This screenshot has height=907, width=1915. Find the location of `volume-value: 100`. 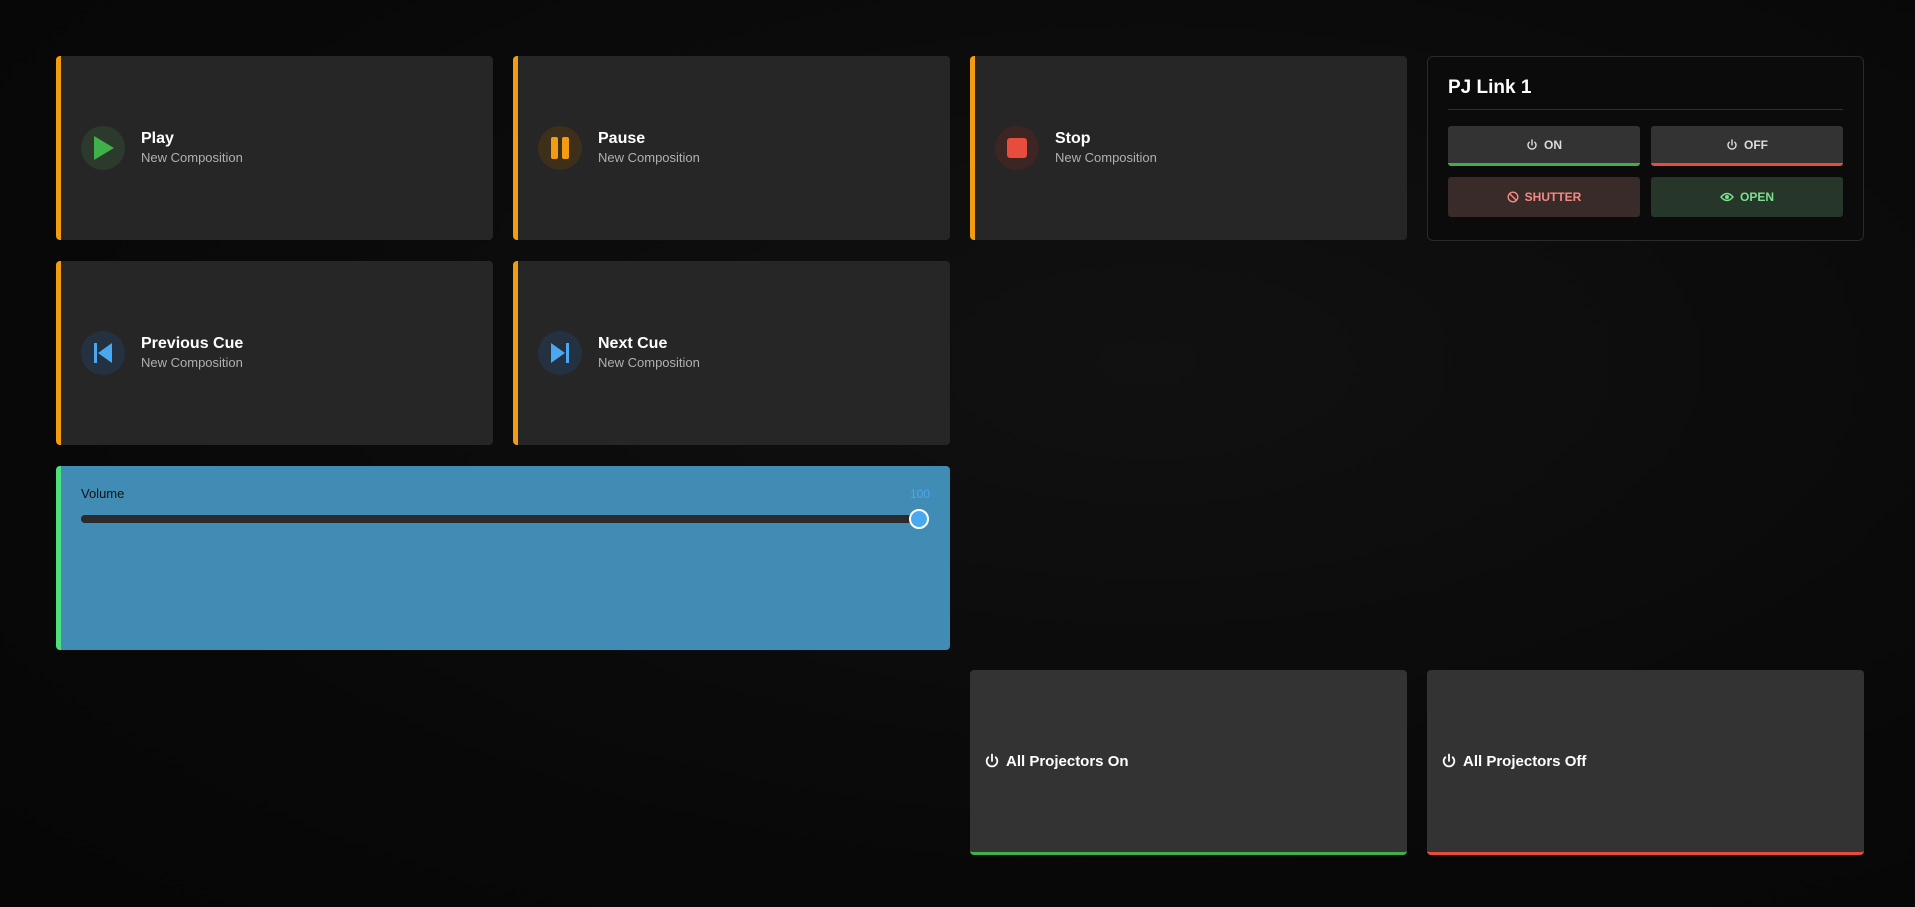

volume-value: 100 is located at coordinates (919, 493).